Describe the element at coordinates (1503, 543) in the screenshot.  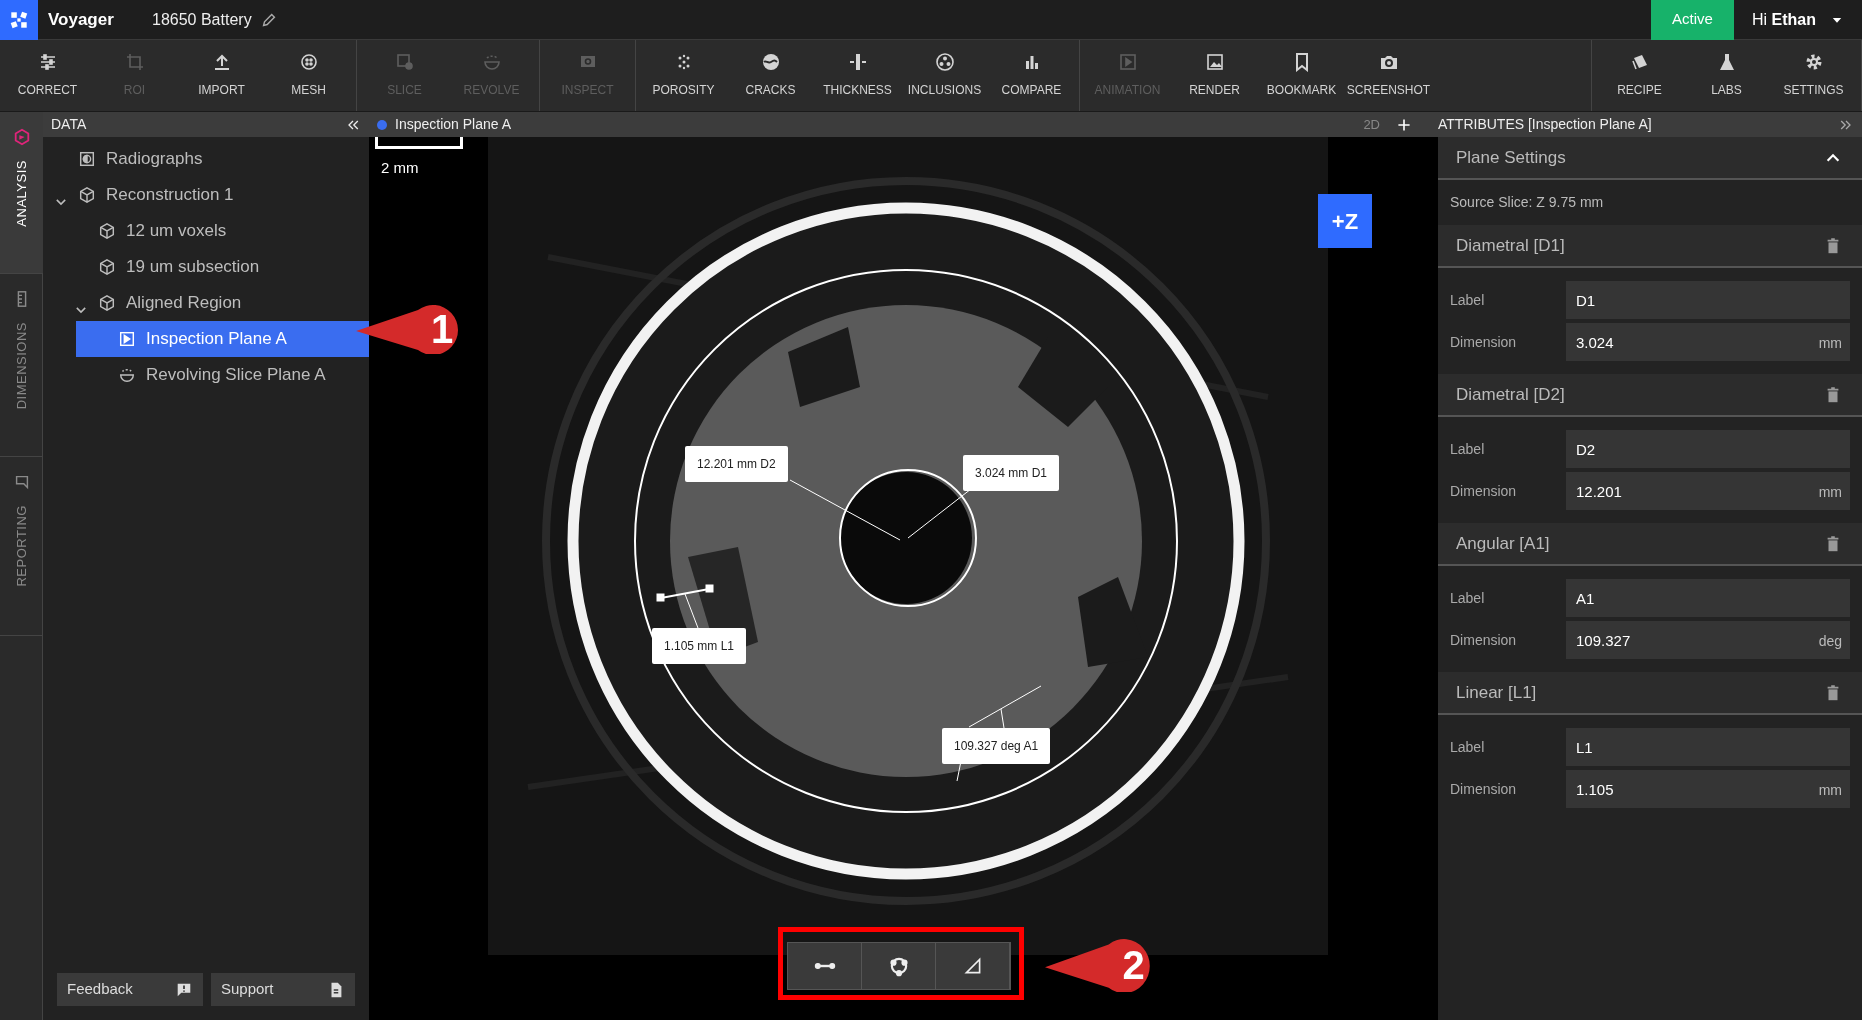
I see `measurement-title: Angular [A1]` at that location.